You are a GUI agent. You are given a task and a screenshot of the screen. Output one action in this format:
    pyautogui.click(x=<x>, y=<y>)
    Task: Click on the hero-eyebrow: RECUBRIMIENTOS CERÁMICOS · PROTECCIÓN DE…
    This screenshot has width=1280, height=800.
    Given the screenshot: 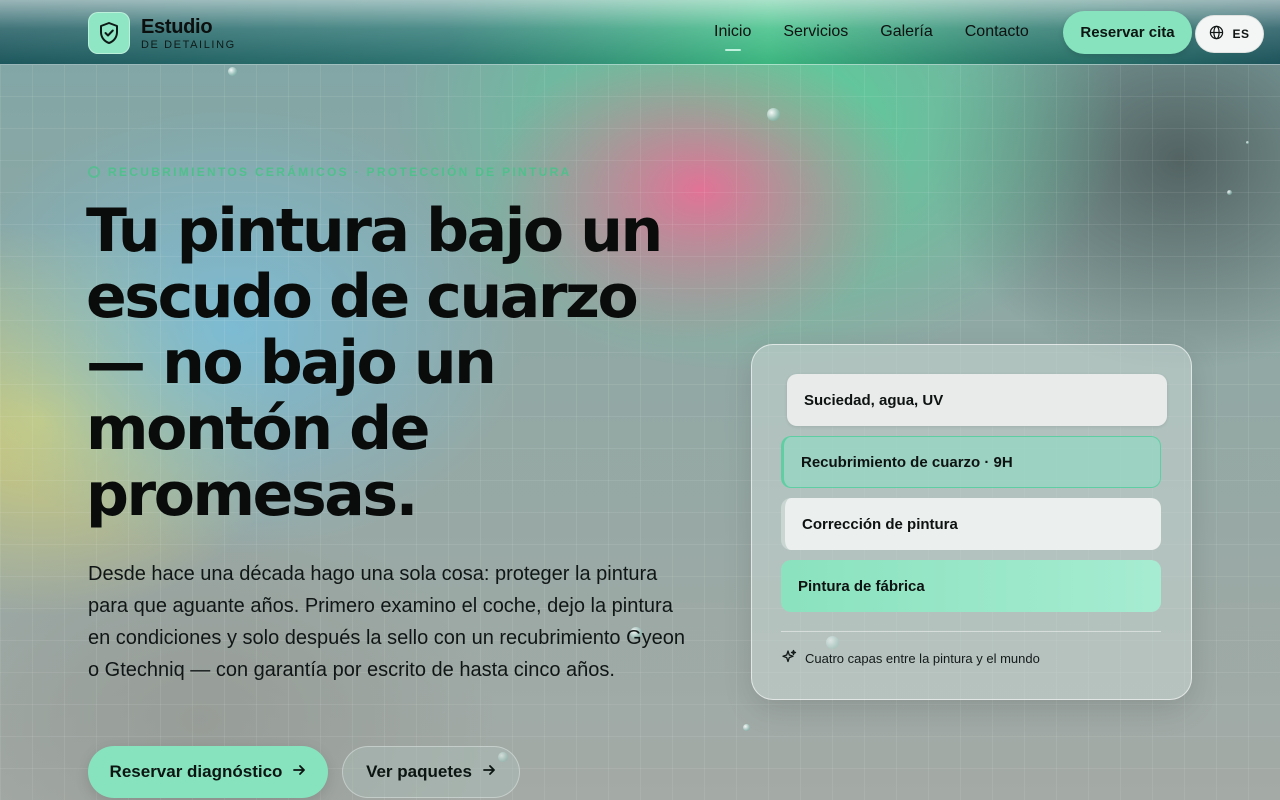 What is the action you would take?
    pyautogui.click(x=330, y=172)
    